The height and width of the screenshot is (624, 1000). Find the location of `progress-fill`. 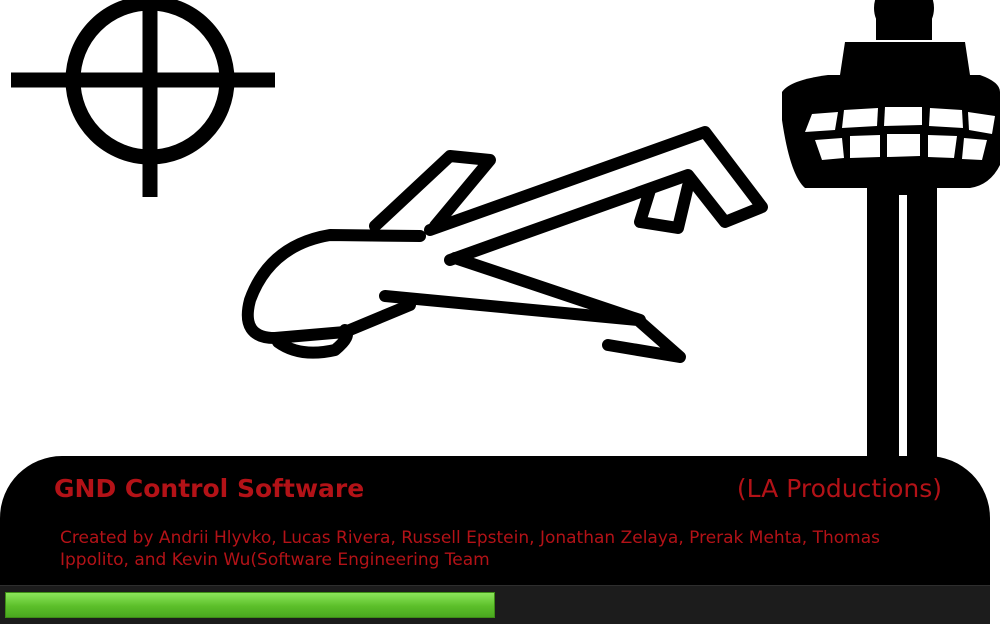

progress-fill is located at coordinates (250, 605).